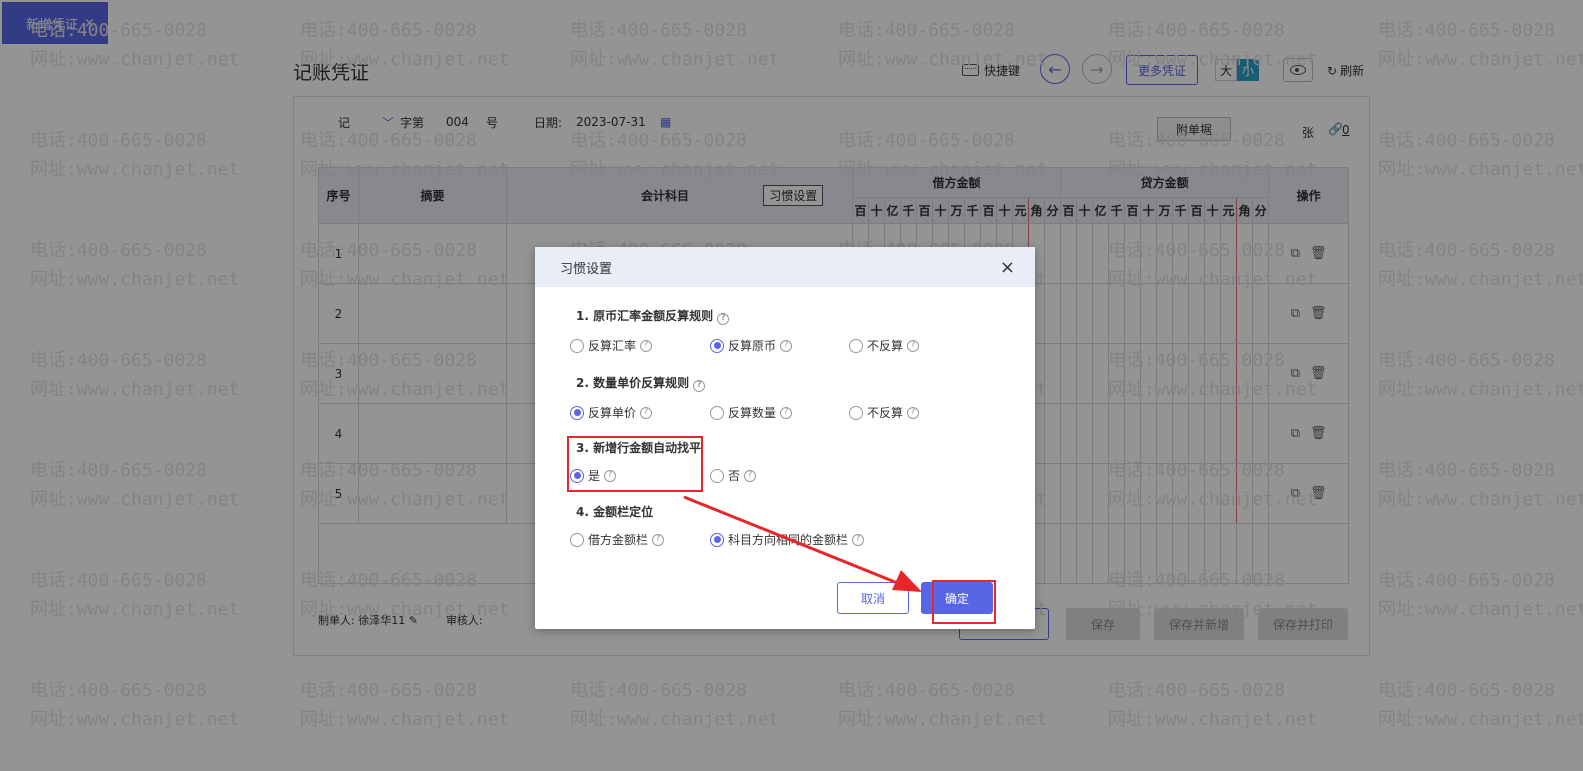 The width and height of the screenshot is (1583, 771). What do you see at coordinates (639, 448) in the screenshot?
I see `section-title-3: 3. 新增行金额自动找平` at bounding box center [639, 448].